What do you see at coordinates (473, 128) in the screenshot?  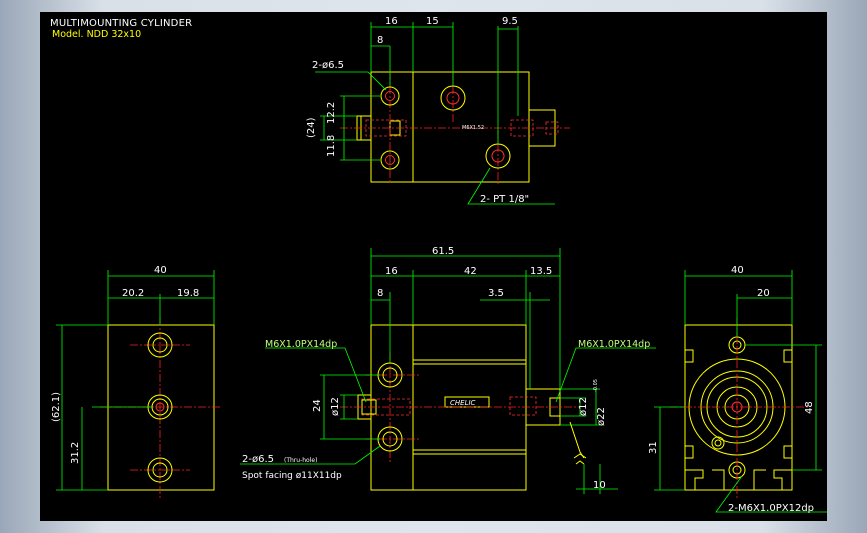 I see `top-small-label: M6X1.52` at bounding box center [473, 128].